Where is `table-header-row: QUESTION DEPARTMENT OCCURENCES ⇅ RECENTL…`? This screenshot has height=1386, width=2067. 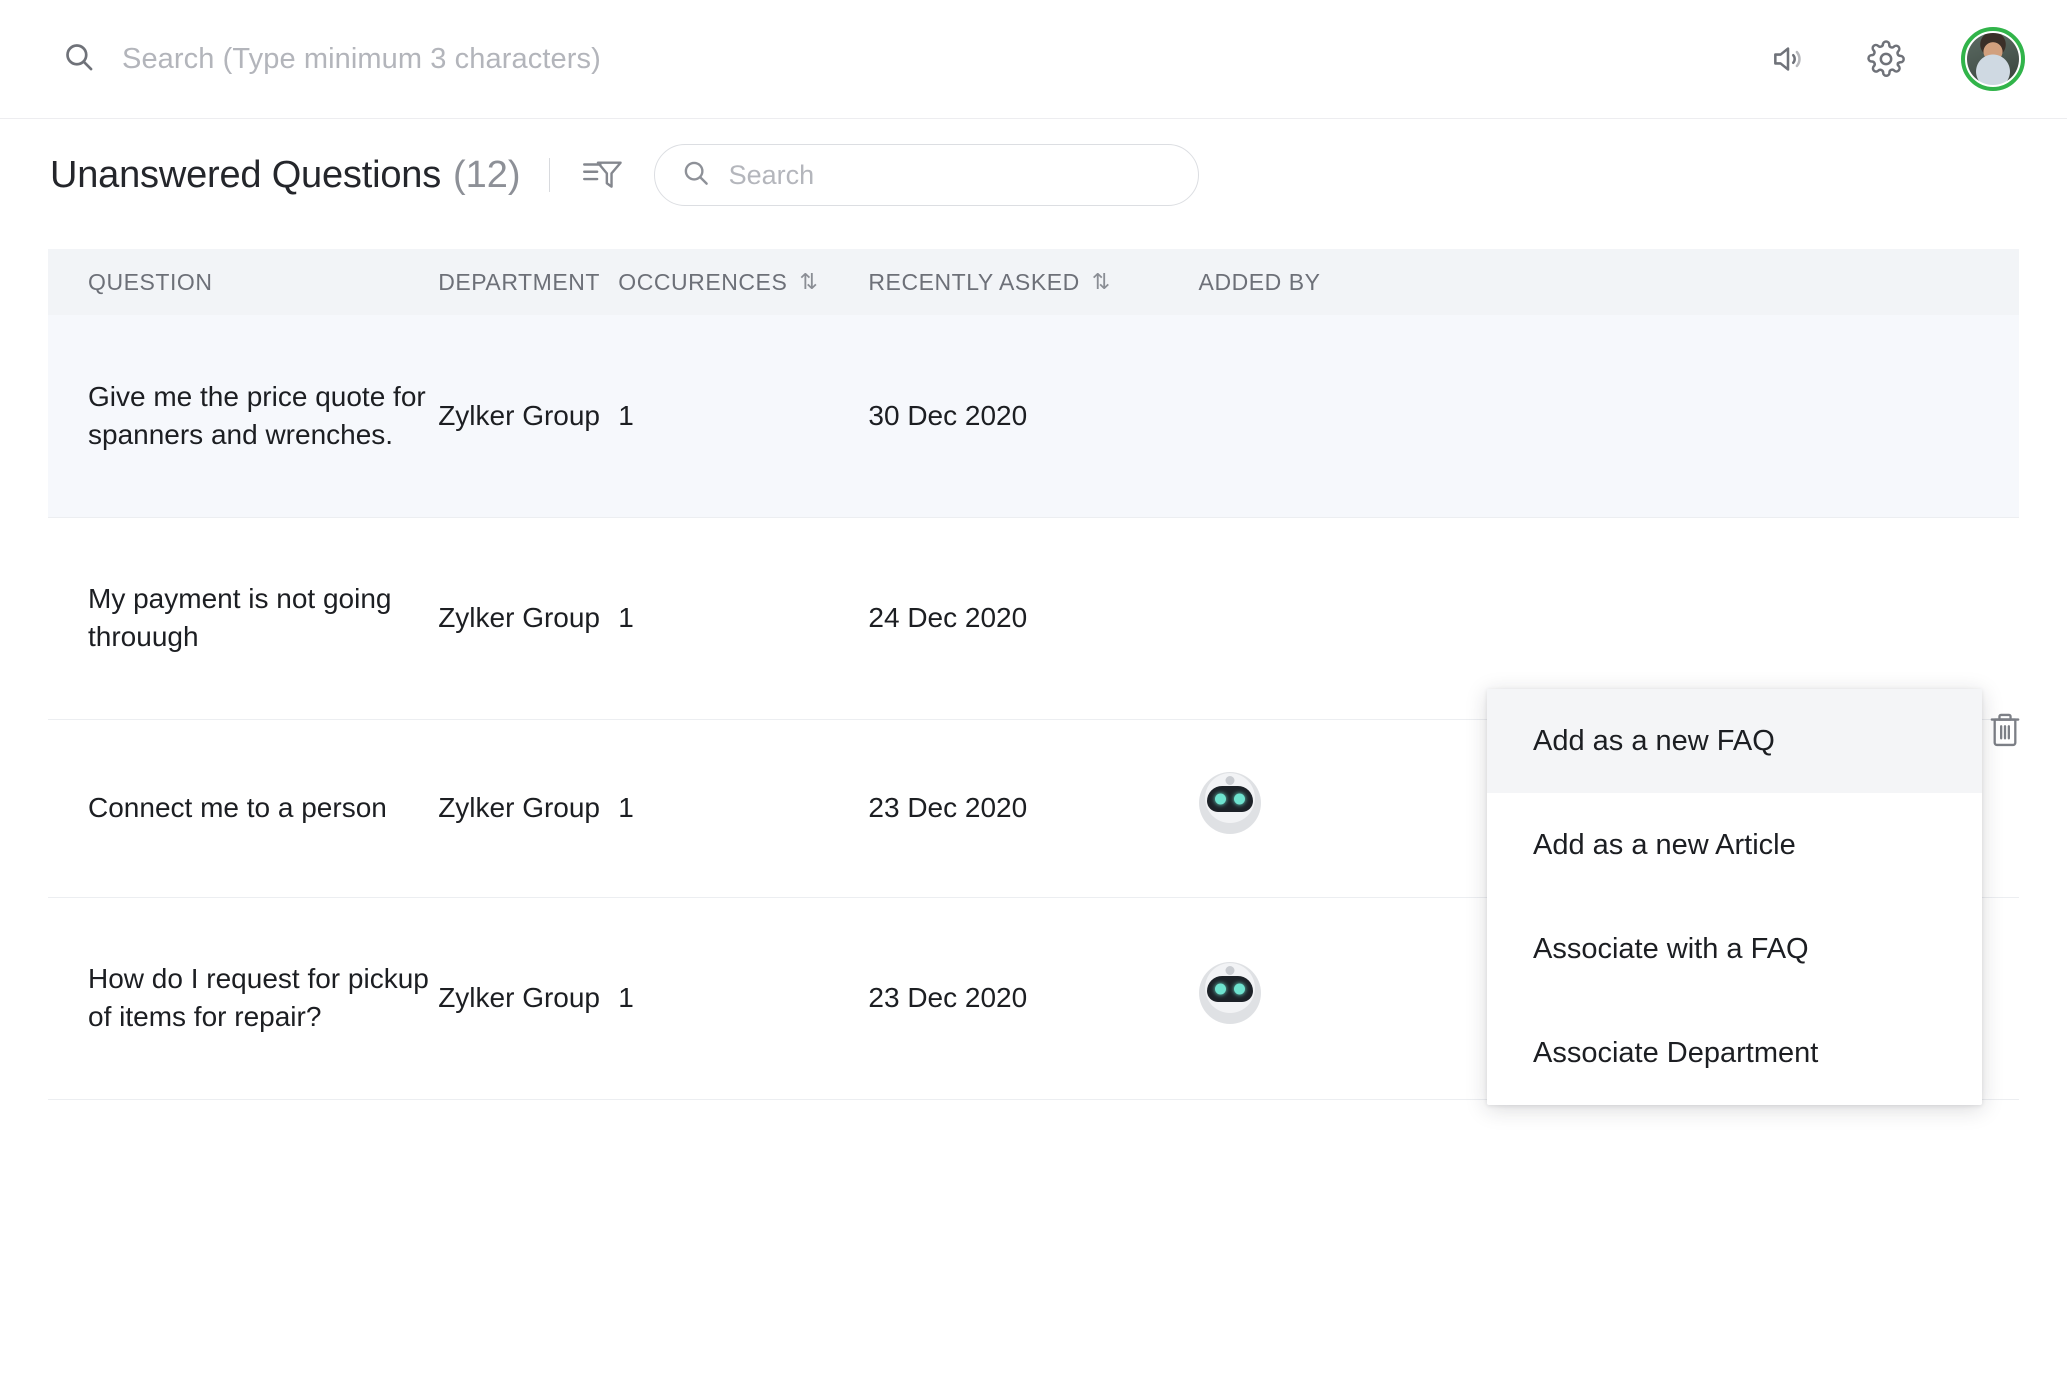
table-header-row: QUESTION DEPARTMENT OCCURENCES ⇅ RECENTL… is located at coordinates (1033, 282).